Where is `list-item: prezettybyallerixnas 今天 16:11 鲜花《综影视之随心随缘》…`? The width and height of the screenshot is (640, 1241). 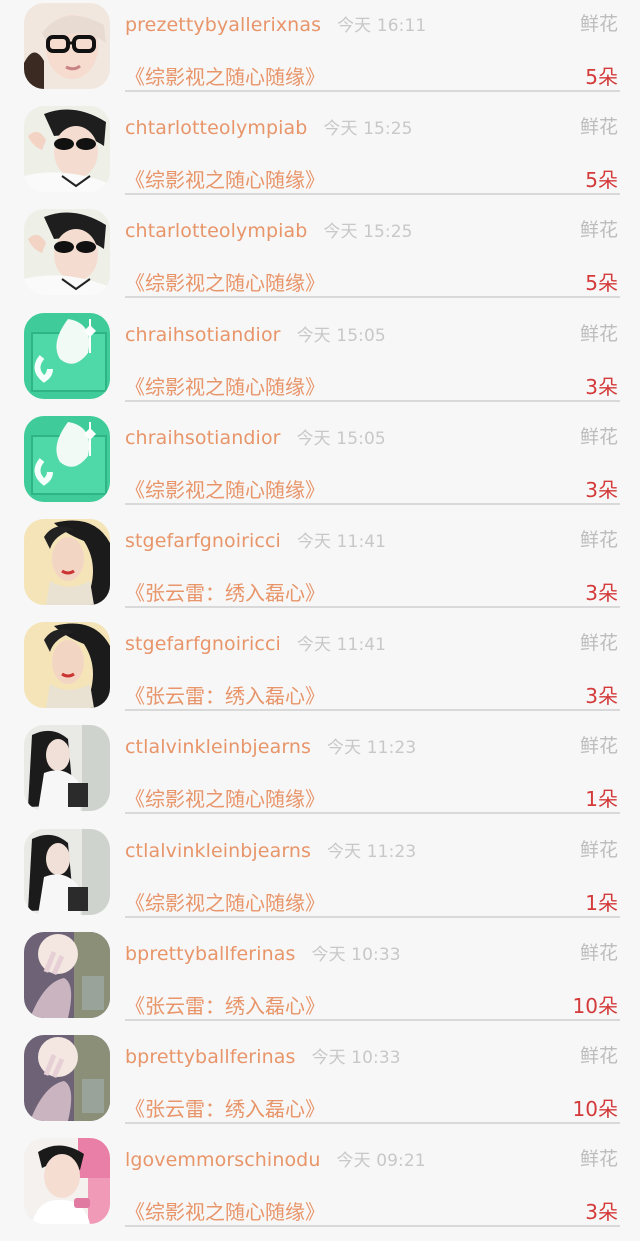
list-item: prezettybyallerixnas 今天 16:11 鲜花《综影视之随心随缘》… is located at coordinates (320, 54).